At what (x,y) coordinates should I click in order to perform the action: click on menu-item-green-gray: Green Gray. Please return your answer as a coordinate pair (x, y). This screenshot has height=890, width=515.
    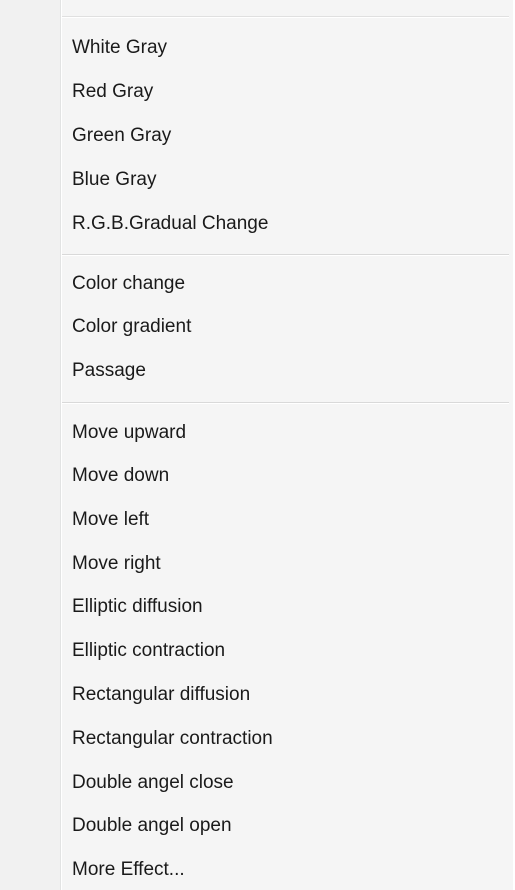
    Looking at the image, I should click on (285, 136).